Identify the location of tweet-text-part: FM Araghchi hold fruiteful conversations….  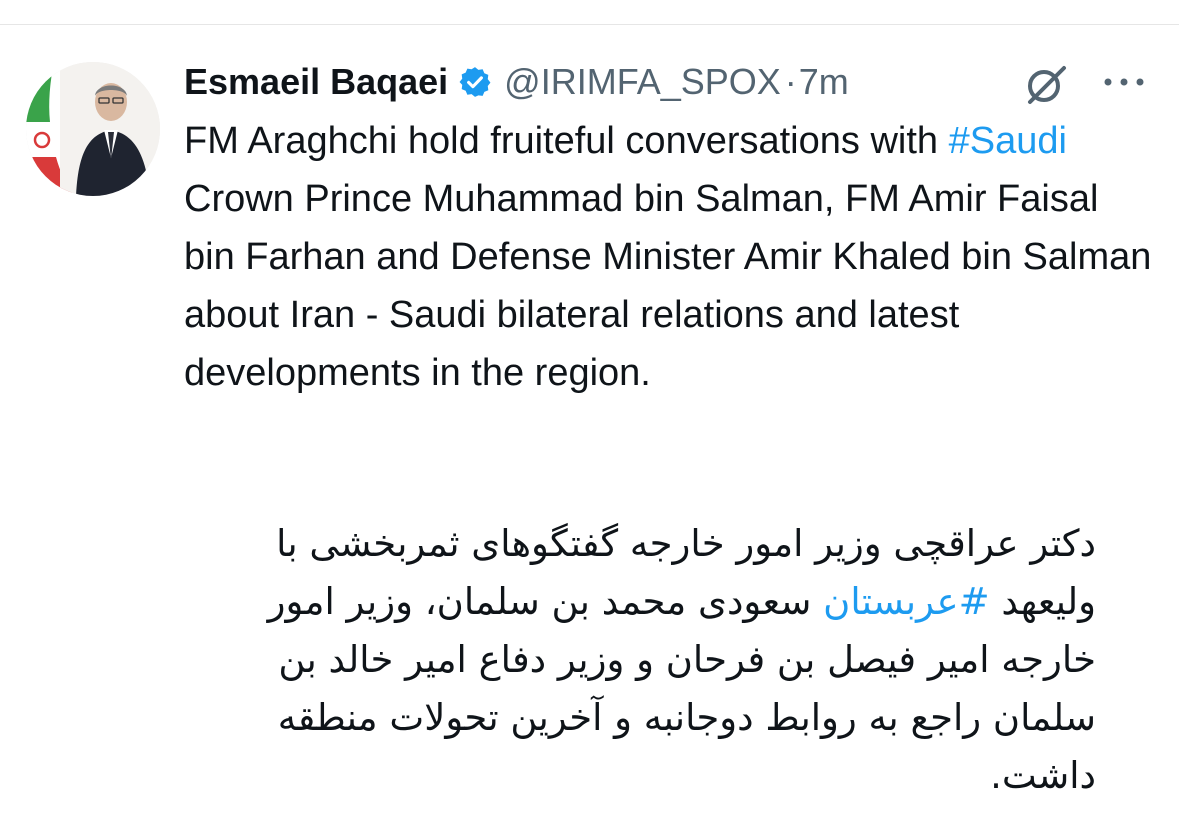
(566, 141).